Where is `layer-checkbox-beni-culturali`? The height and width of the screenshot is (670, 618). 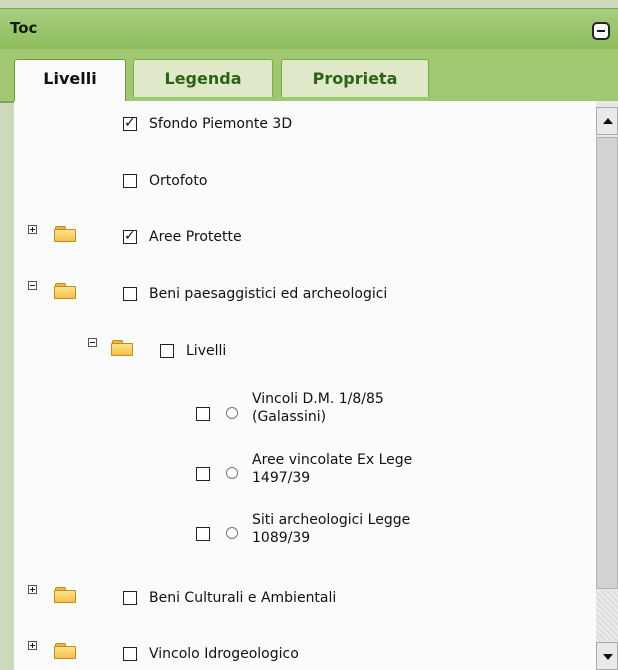 layer-checkbox-beni-culturali is located at coordinates (130, 598).